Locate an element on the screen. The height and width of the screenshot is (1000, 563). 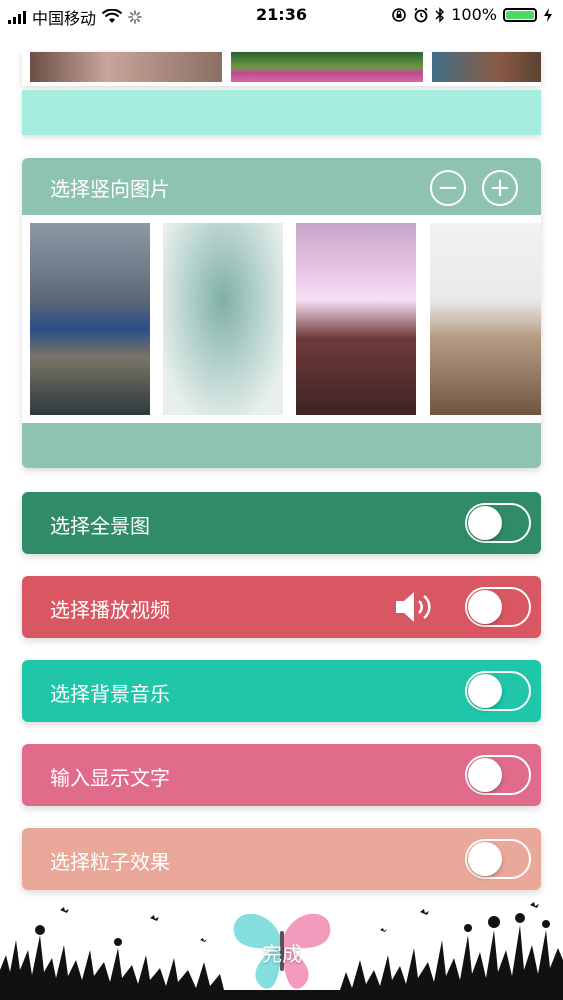
add-image-button: + is located at coordinates (500, 188).